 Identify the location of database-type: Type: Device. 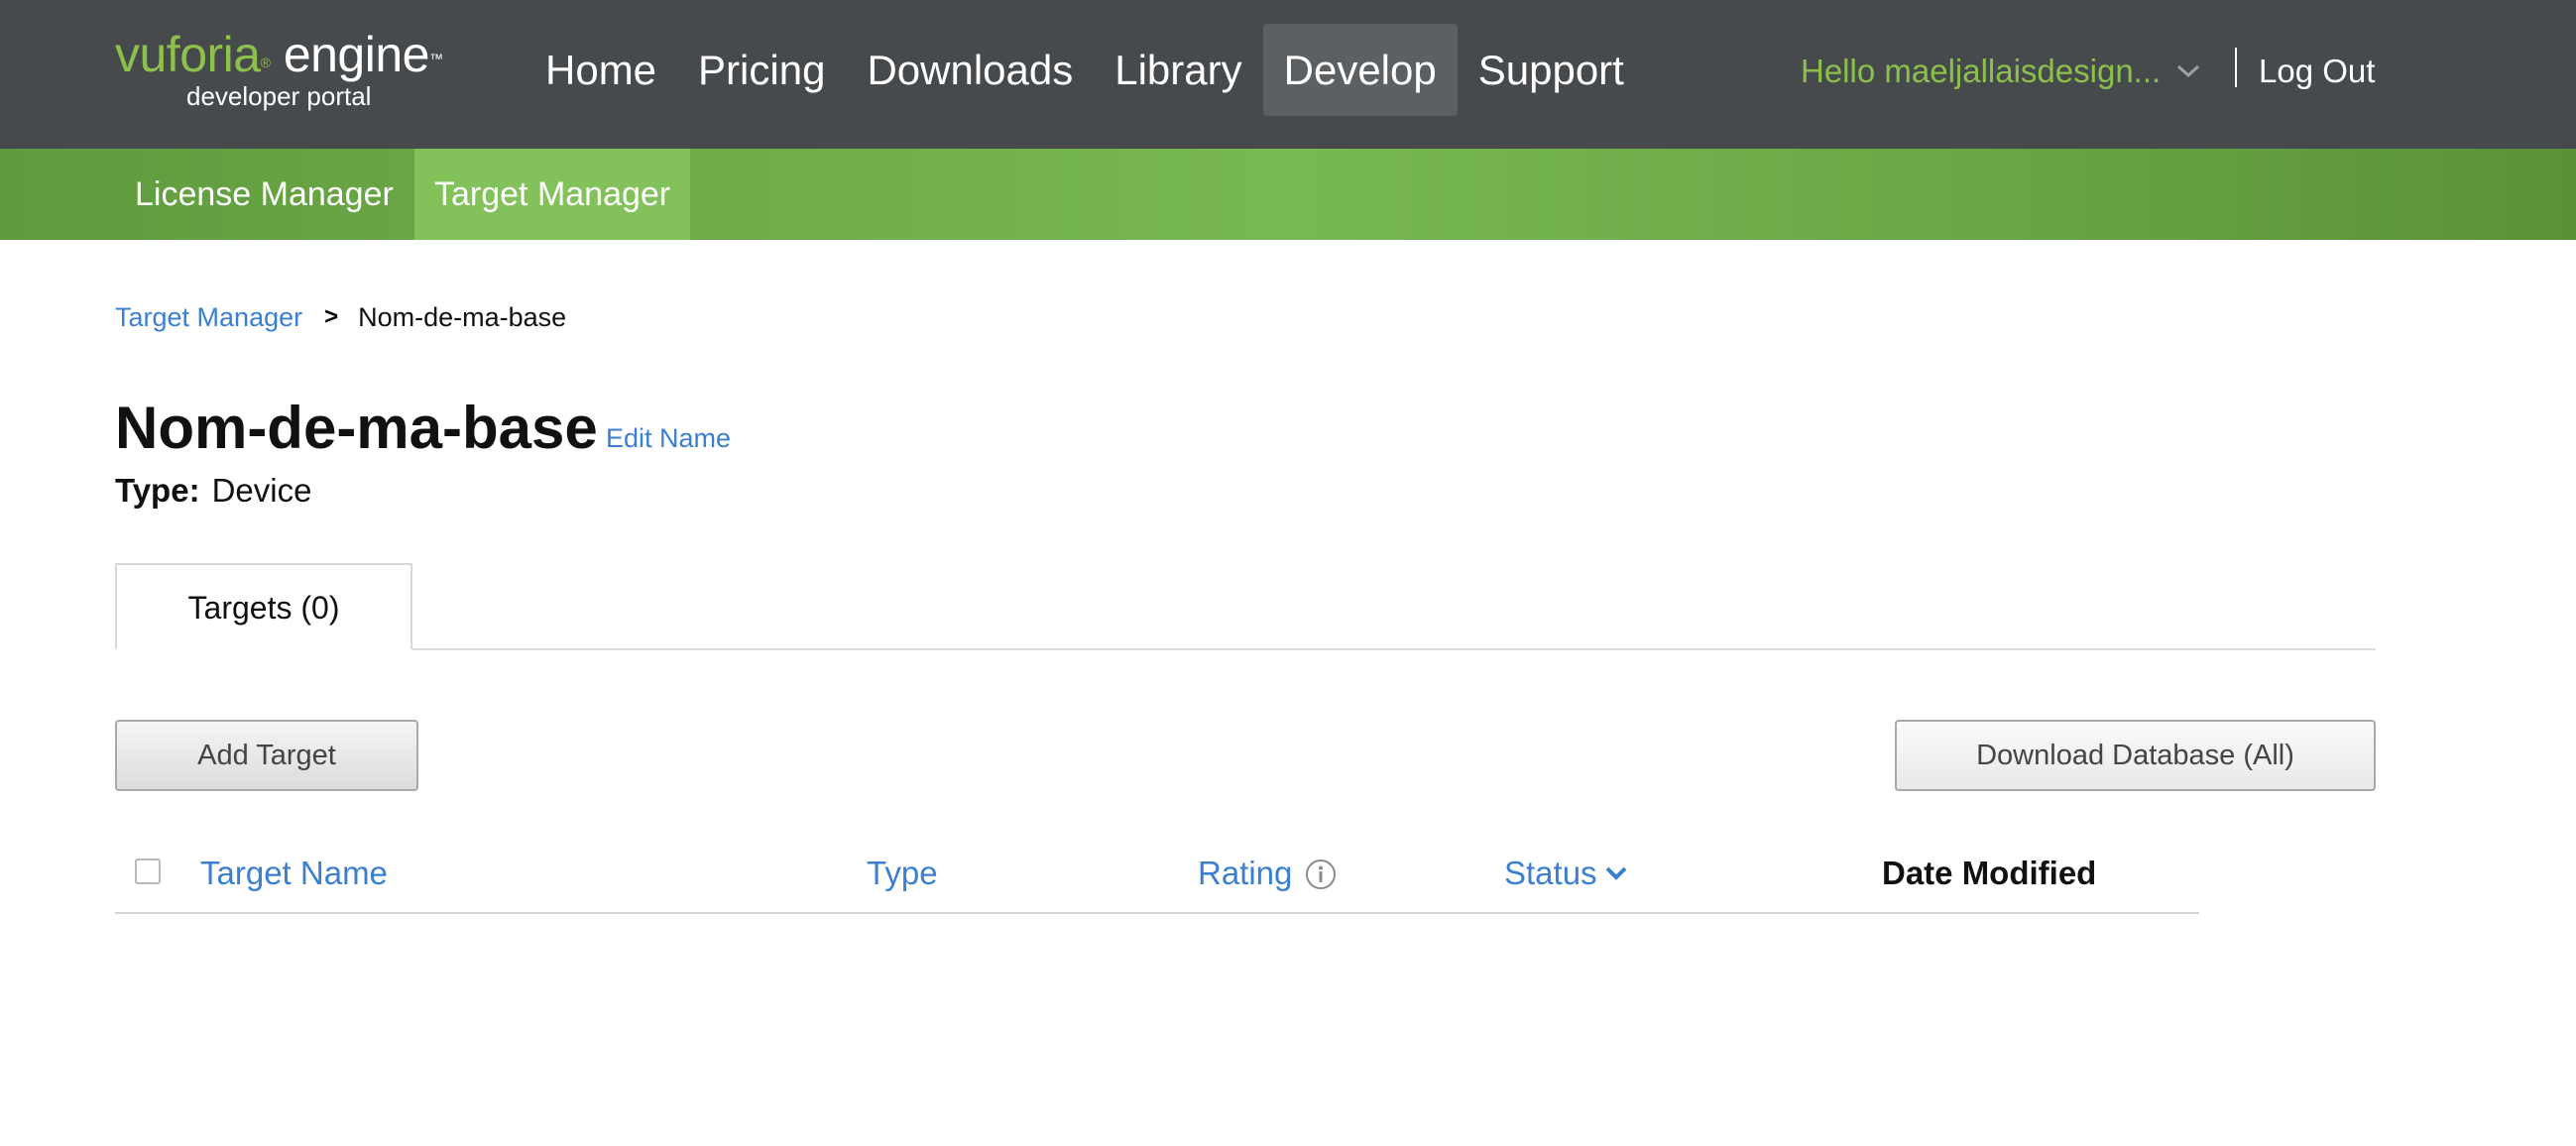
(213, 491).